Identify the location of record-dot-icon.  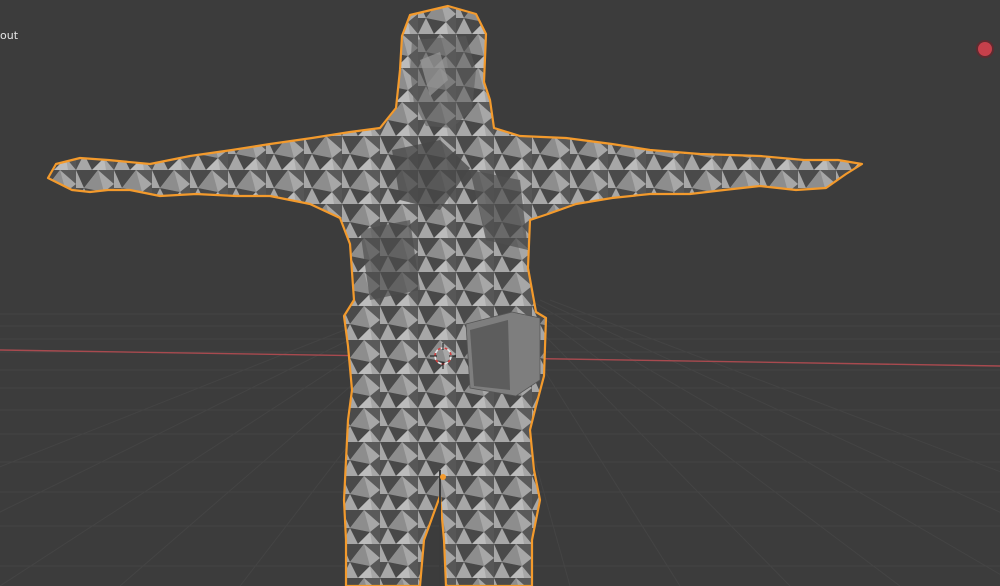
(985, 49).